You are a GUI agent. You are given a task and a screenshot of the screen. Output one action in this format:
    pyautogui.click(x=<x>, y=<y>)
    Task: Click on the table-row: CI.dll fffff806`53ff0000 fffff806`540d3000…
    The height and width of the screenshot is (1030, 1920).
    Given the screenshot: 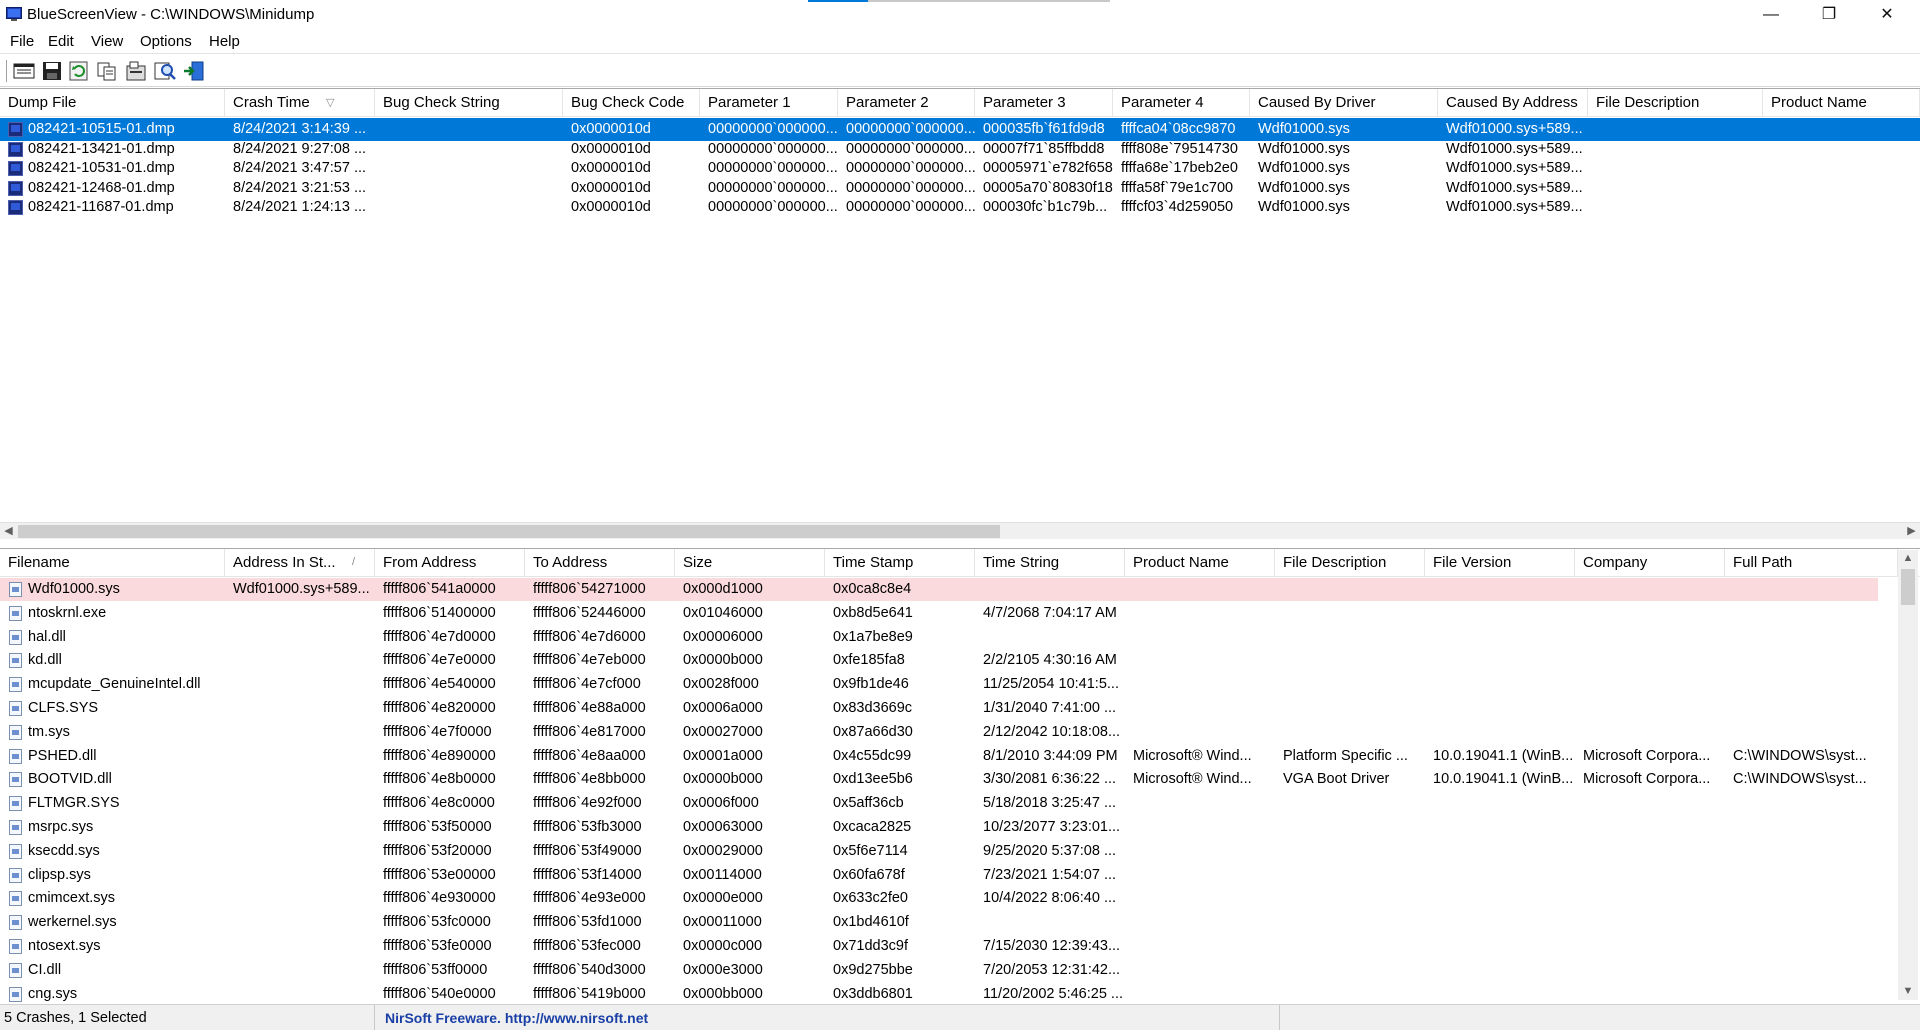 What is the action you would take?
    pyautogui.click(x=939, y=970)
    